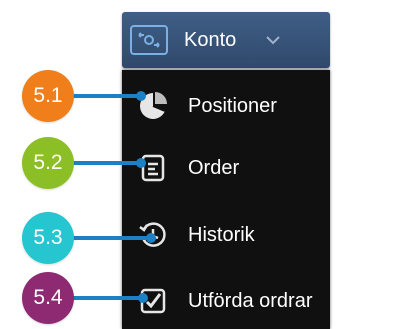  Describe the element at coordinates (221, 234) in the screenshot. I see `menu-item-label: Historik` at that location.